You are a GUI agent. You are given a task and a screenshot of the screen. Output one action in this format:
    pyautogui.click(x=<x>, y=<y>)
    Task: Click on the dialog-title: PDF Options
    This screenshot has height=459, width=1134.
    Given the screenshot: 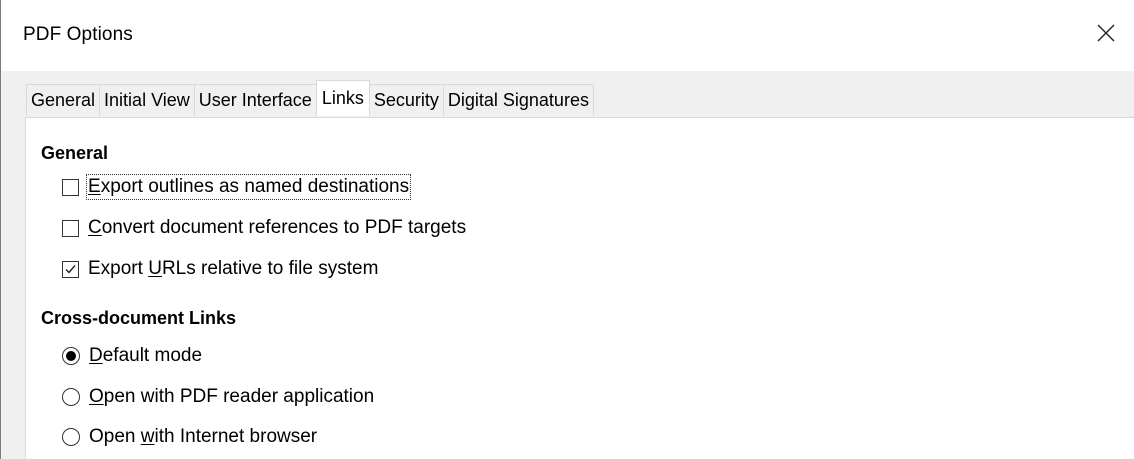 What is the action you would take?
    pyautogui.click(x=78, y=34)
    